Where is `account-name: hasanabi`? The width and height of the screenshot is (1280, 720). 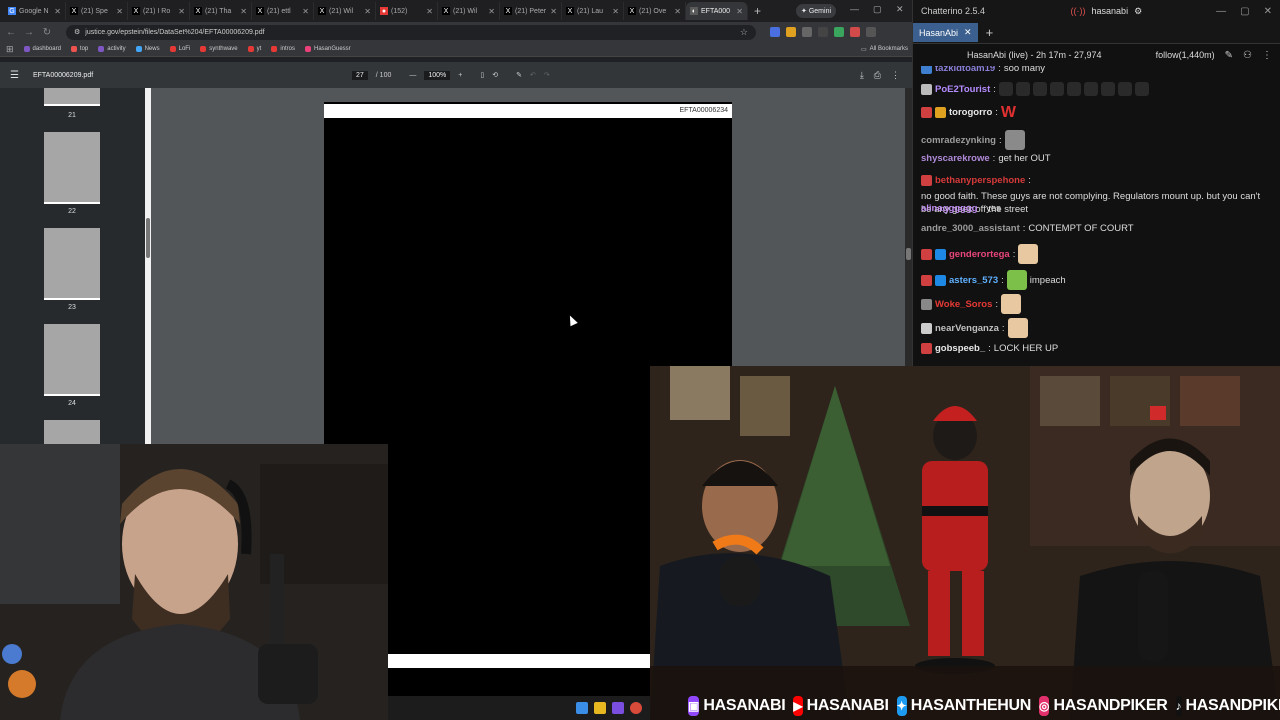 account-name: hasanabi is located at coordinates (1110, 11).